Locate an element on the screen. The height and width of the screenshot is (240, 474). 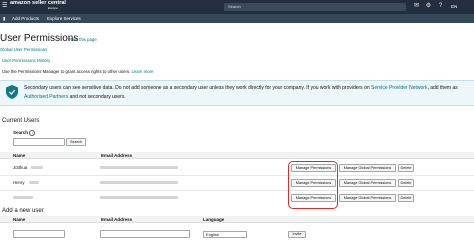
authorised-partners-link: Authorised Partners is located at coordinates (46, 97).